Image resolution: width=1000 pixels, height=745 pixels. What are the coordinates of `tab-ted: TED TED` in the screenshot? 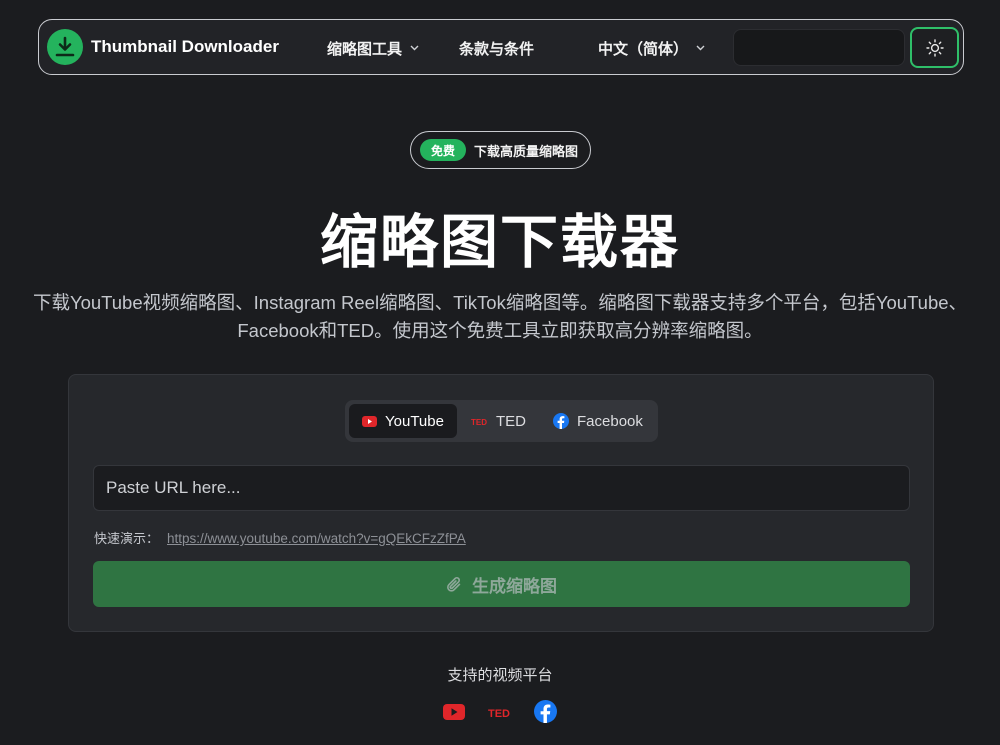 It's located at (498, 421).